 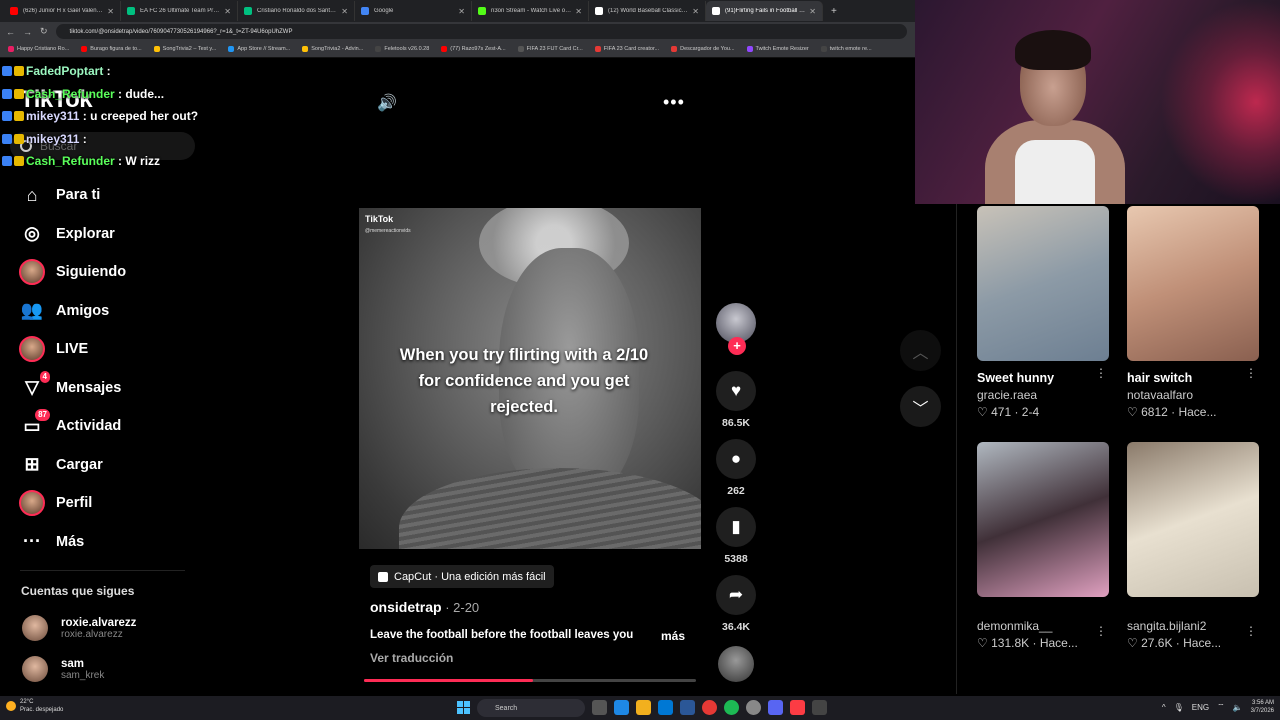 I want to click on browser-tab: (12) World Baseball Classic on X ✕, so click(x=647, y=11).